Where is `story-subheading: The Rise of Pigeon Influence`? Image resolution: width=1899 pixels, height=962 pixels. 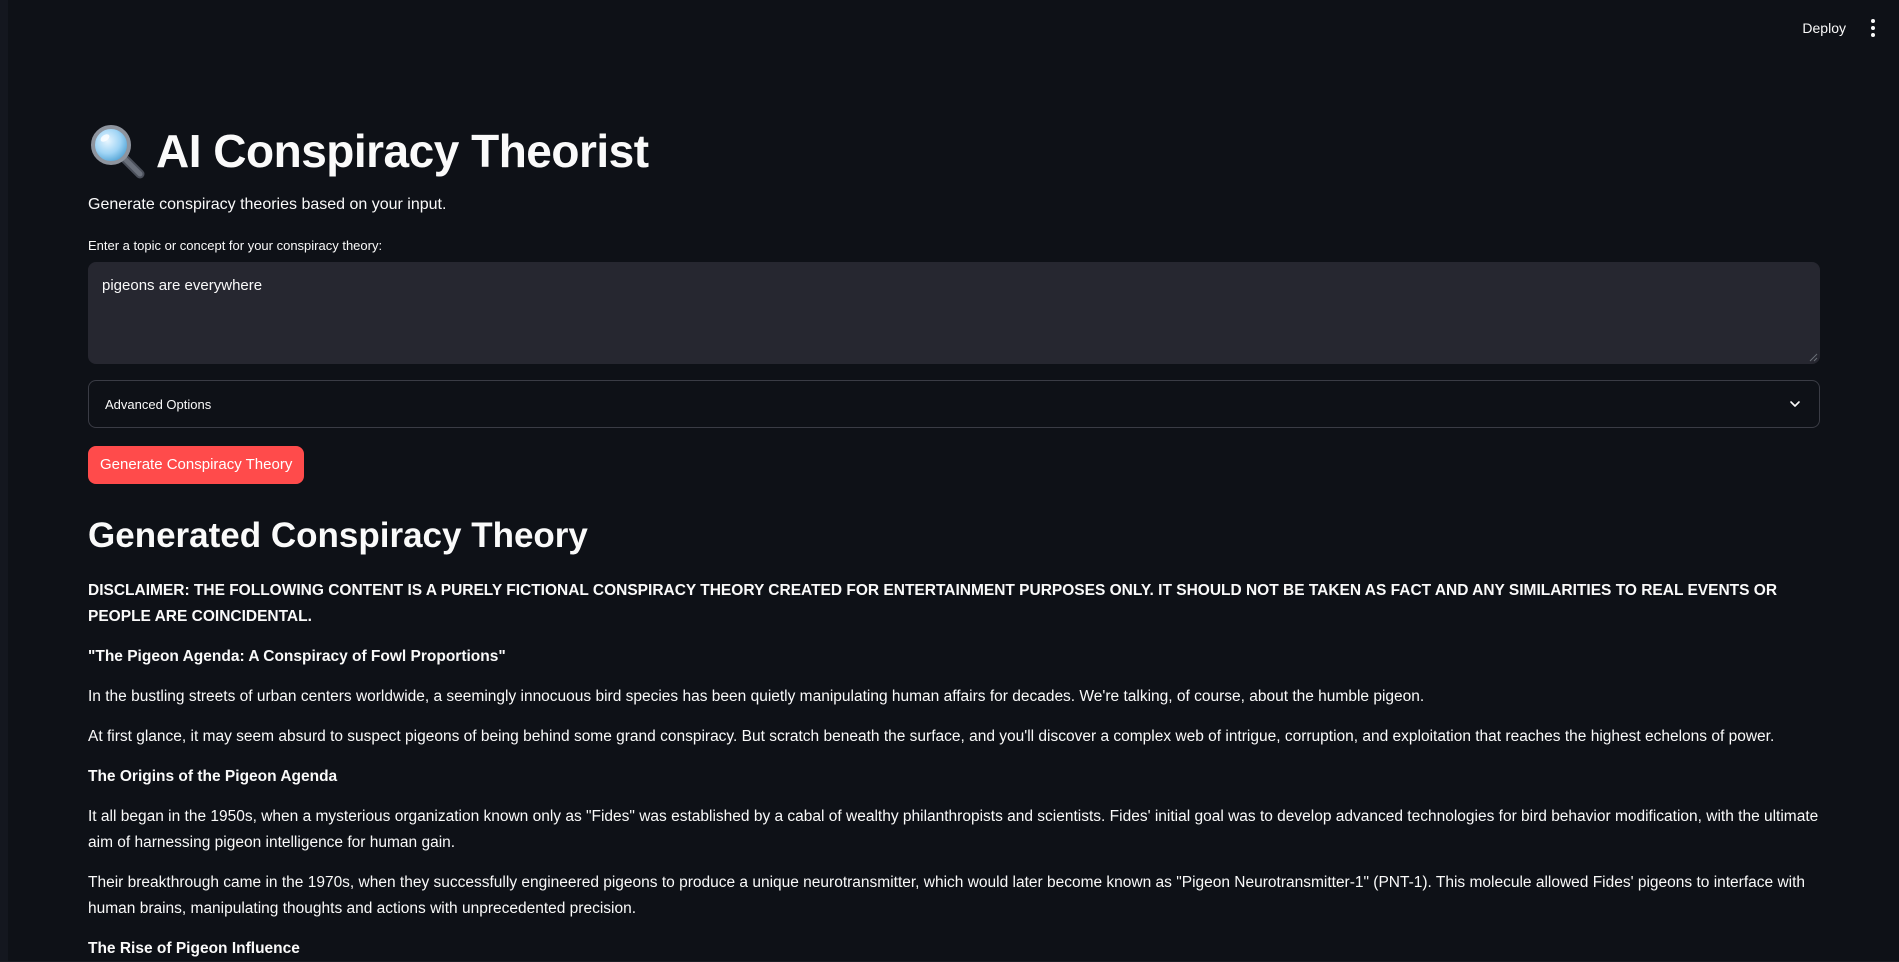 story-subheading: The Rise of Pigeon Influence is located at coordinates (194, 948).